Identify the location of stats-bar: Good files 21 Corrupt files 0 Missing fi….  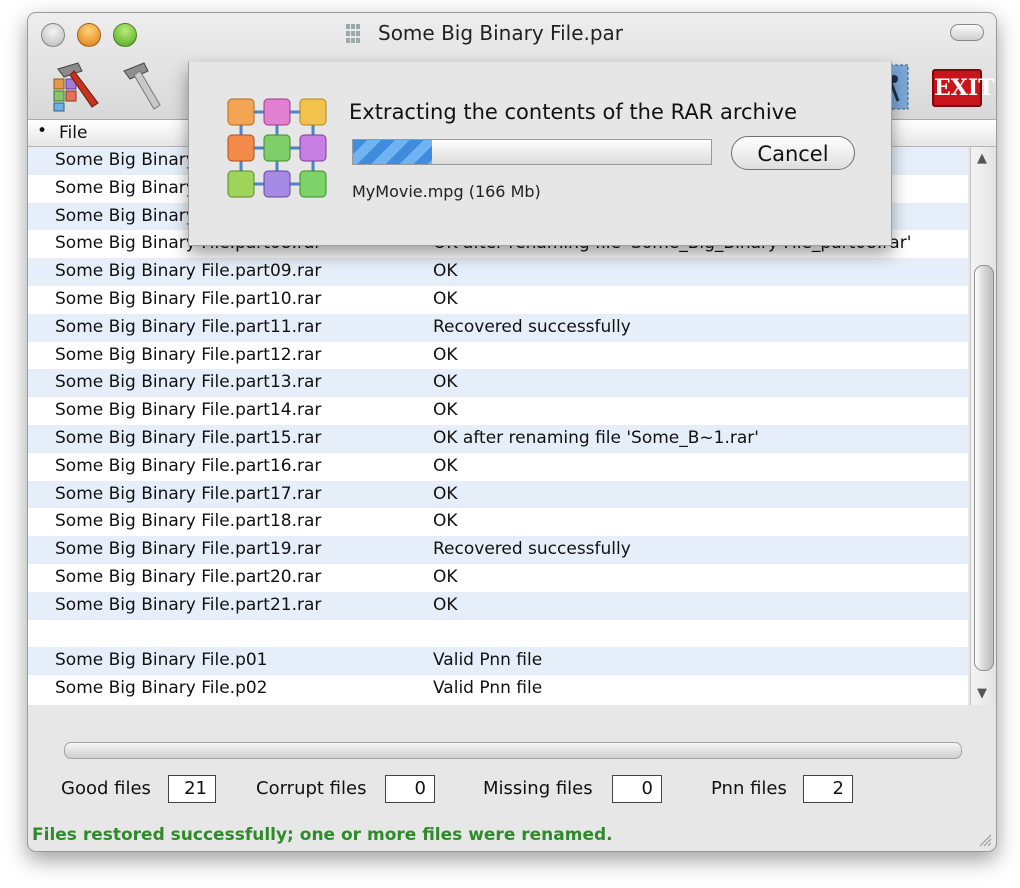
(512, 791).